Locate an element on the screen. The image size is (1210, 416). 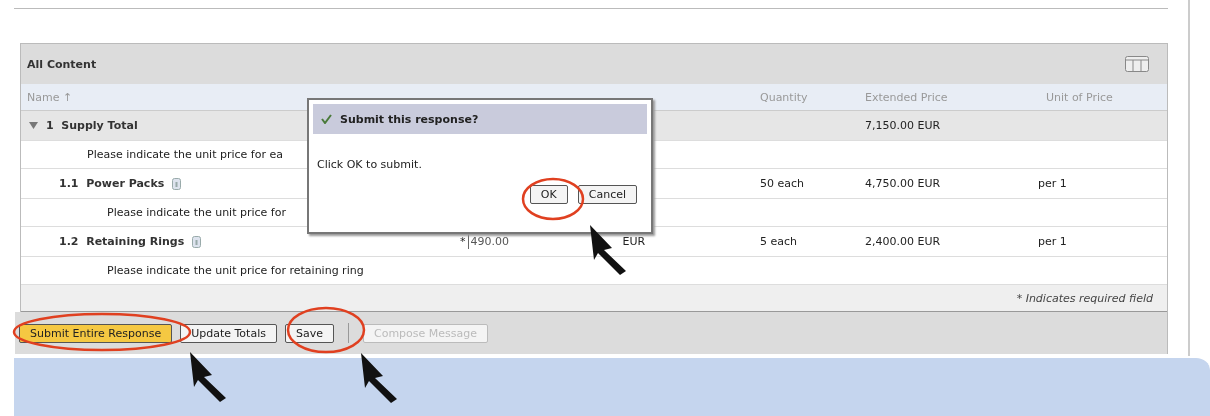
required-mark: * is located at coordinates (463, 241).